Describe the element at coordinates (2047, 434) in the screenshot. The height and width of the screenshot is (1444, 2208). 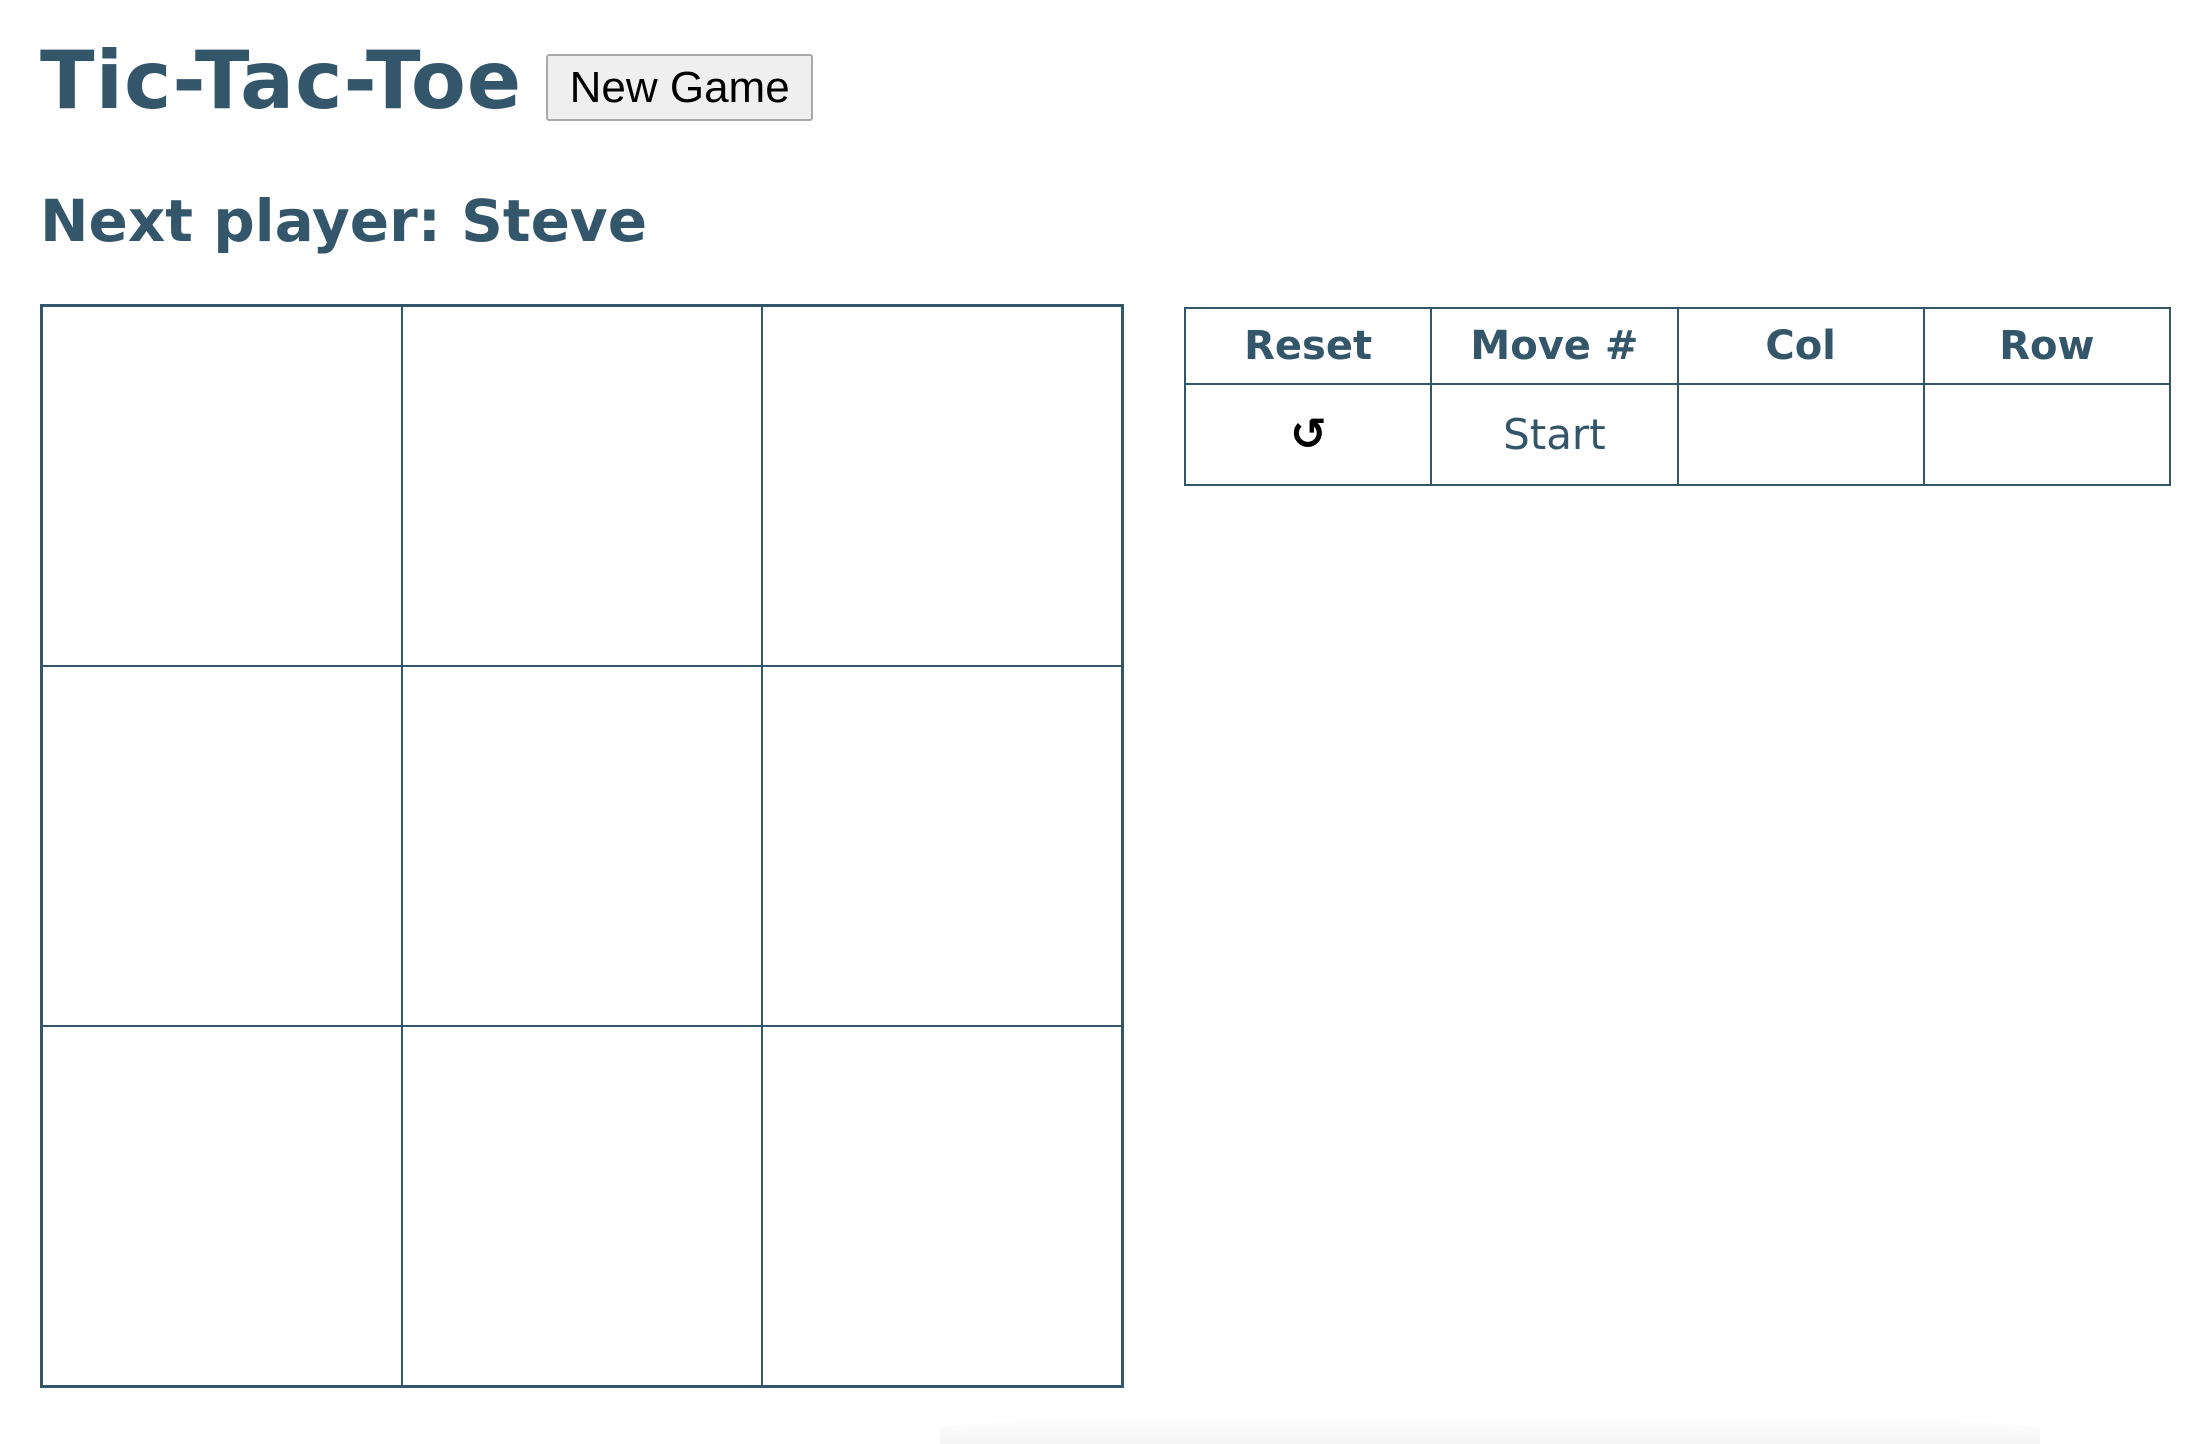
I see `row-cell` at that location.